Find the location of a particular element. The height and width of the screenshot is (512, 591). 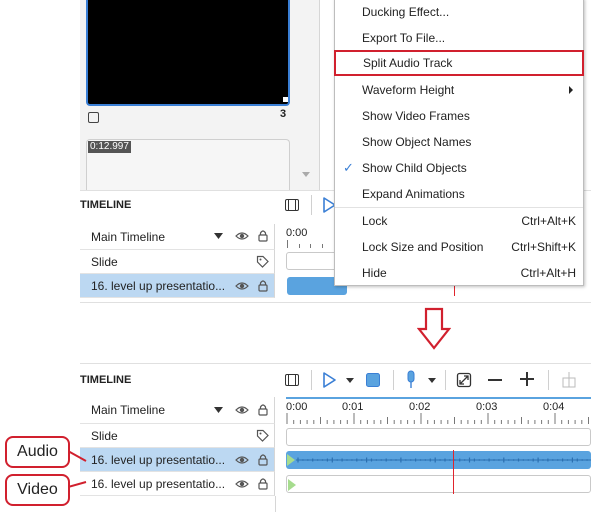

menu-item-show-object-names: Show Object Names is located at coordinates (459, 142).